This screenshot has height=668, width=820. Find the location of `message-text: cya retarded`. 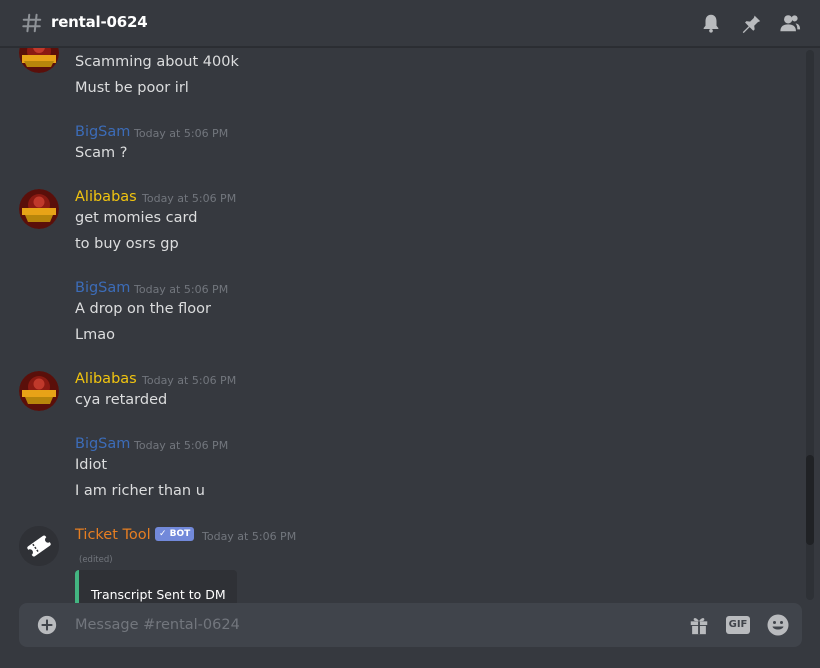

message-text: cya retarded is located at coordinates (121, 400).